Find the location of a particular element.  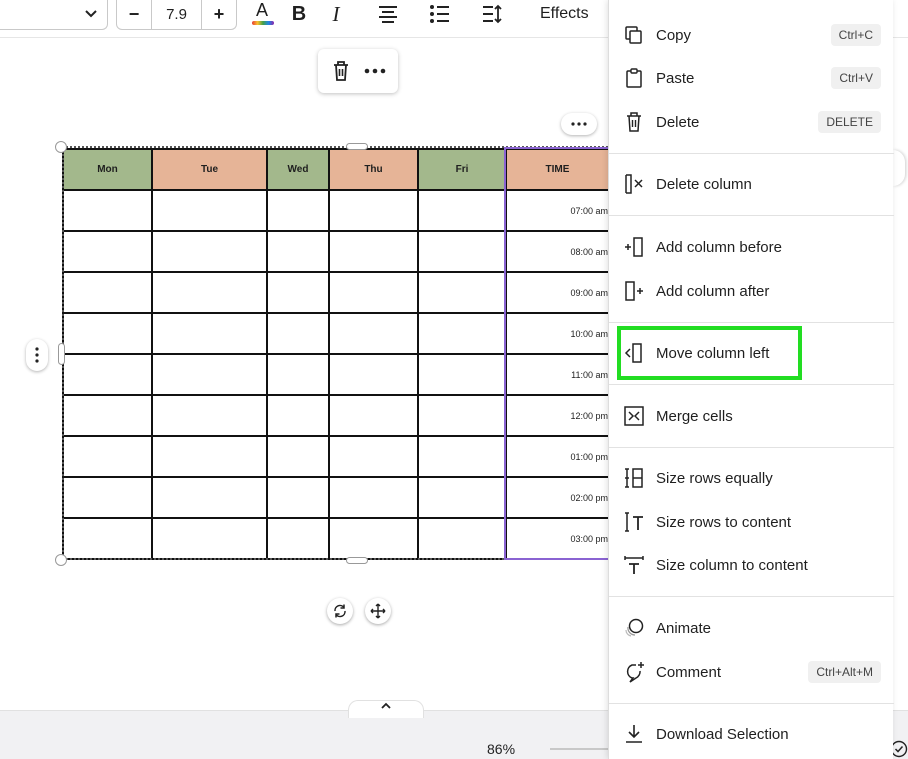

menu-item-download-selection: Download Selection is located at coordinates (751, 734).